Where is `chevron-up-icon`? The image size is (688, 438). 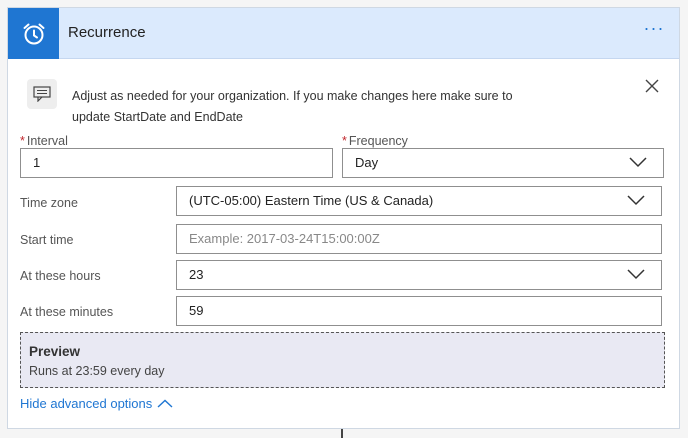
chevron-up-icon is located at coordinates (165, 403).